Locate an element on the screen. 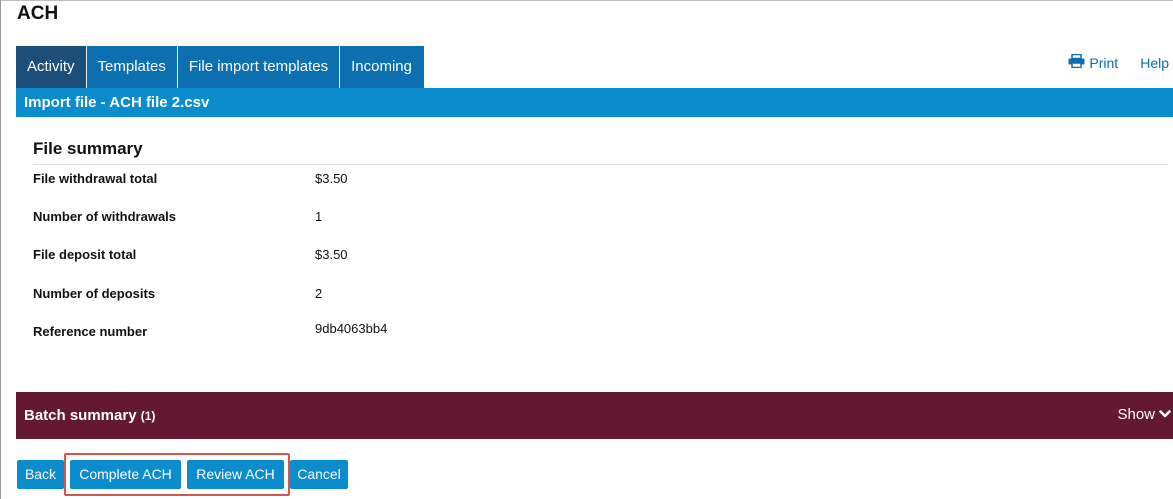  batch-summary-label: Batch summary is located at coordinates (80, 415).